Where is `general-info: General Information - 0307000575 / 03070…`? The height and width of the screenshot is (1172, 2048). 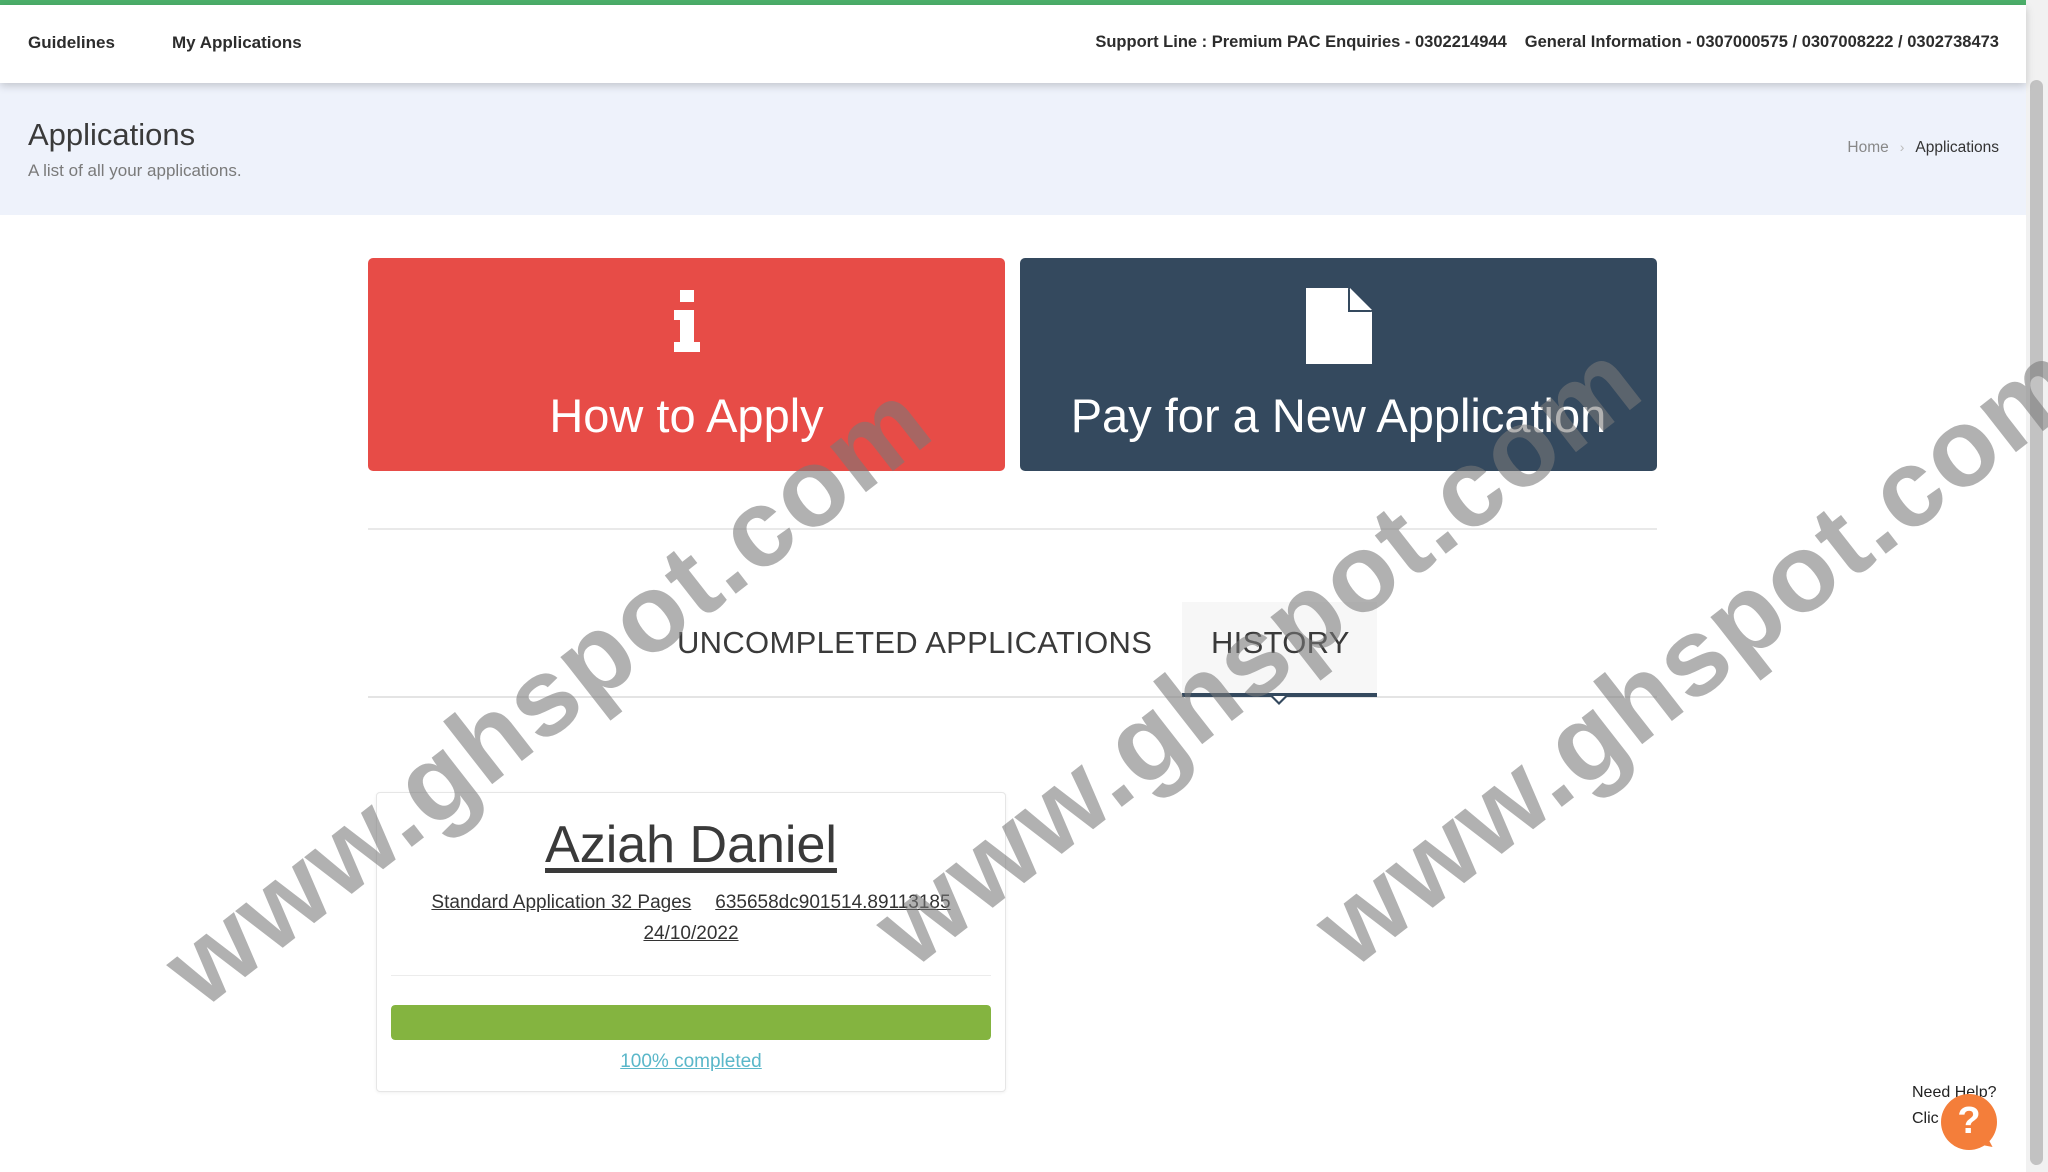
general-info: General Information - 0307000575 / 03070… is located at coordinates (1761, 42).